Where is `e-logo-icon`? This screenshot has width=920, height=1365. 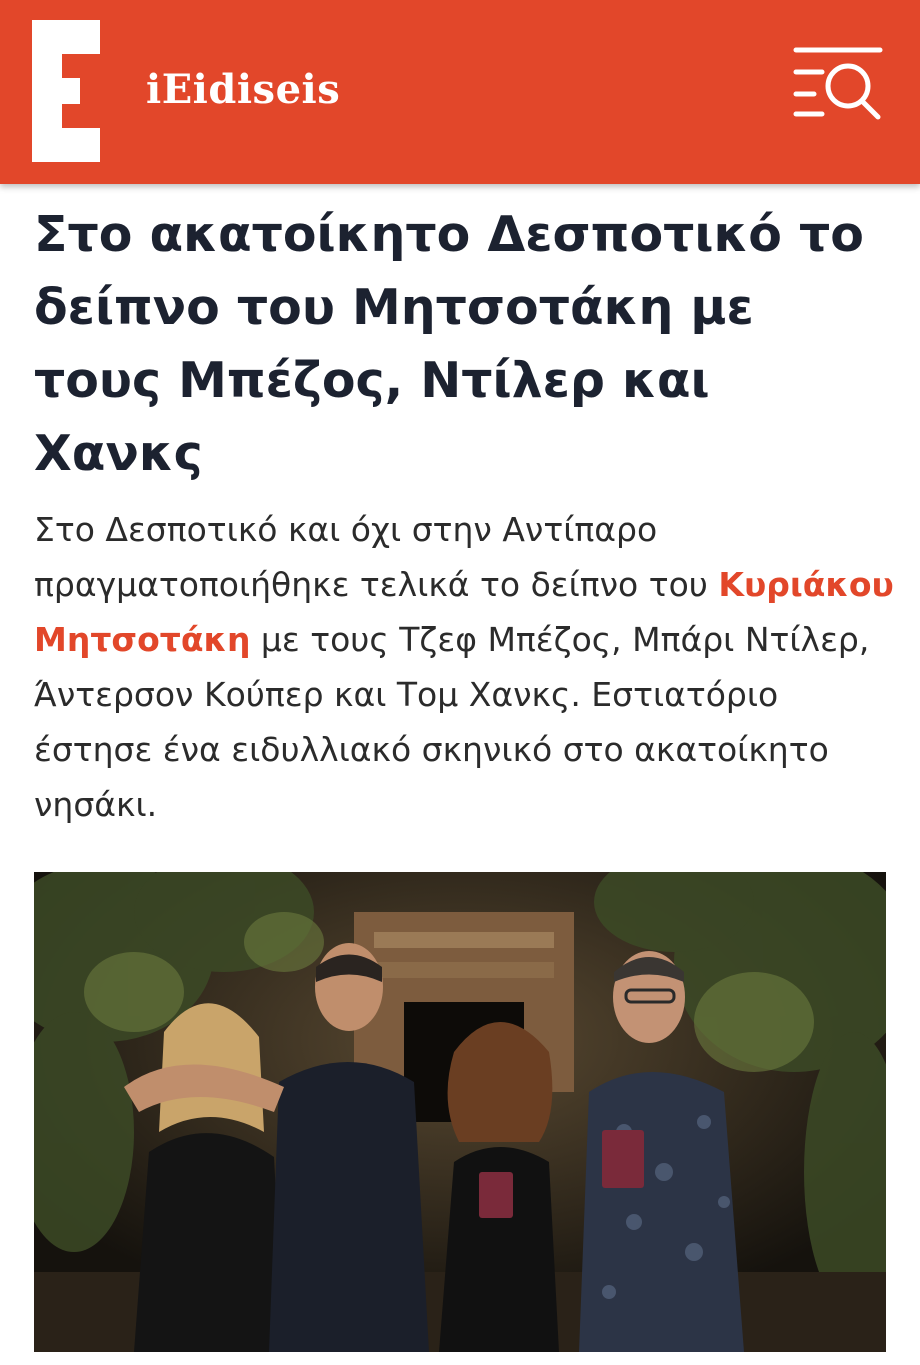 e-logo-icon is located at coordinates (66, 91).